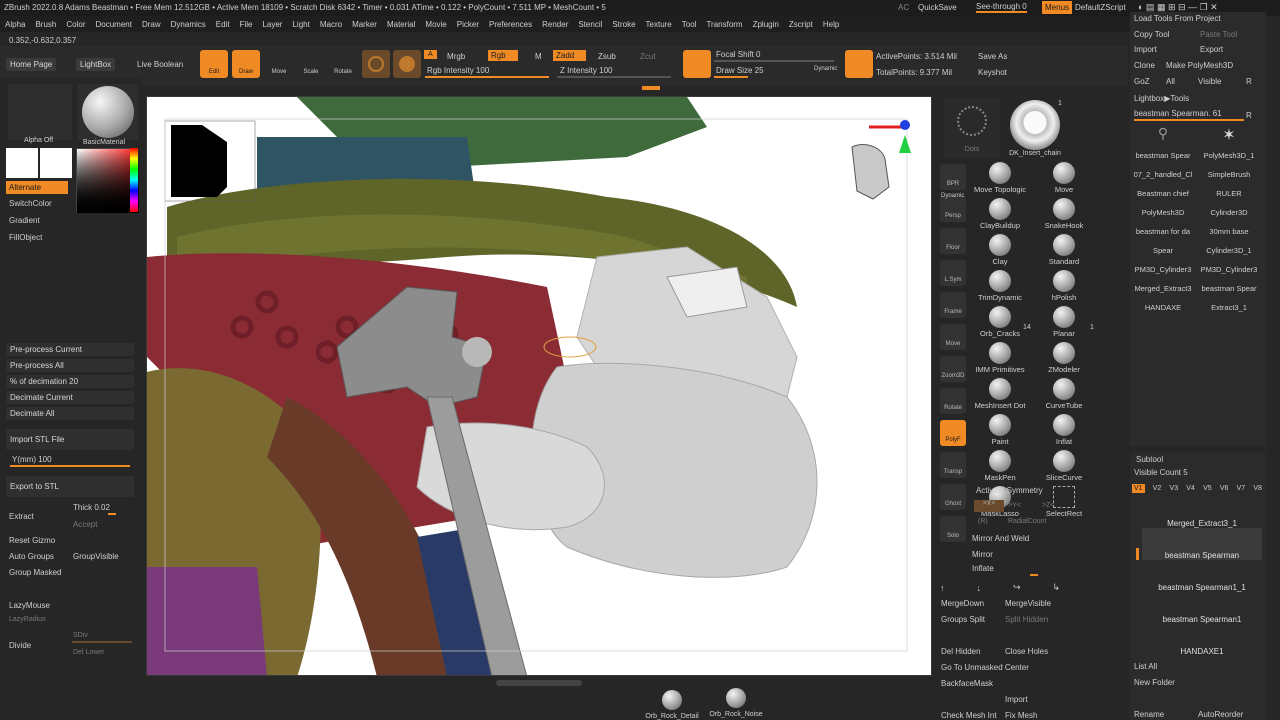 This screenshot has height=720, width=1280. Describe the element at coordinates (1000, 286) in the screenshot. I see `brush-item: TrimDynamic` at that location.